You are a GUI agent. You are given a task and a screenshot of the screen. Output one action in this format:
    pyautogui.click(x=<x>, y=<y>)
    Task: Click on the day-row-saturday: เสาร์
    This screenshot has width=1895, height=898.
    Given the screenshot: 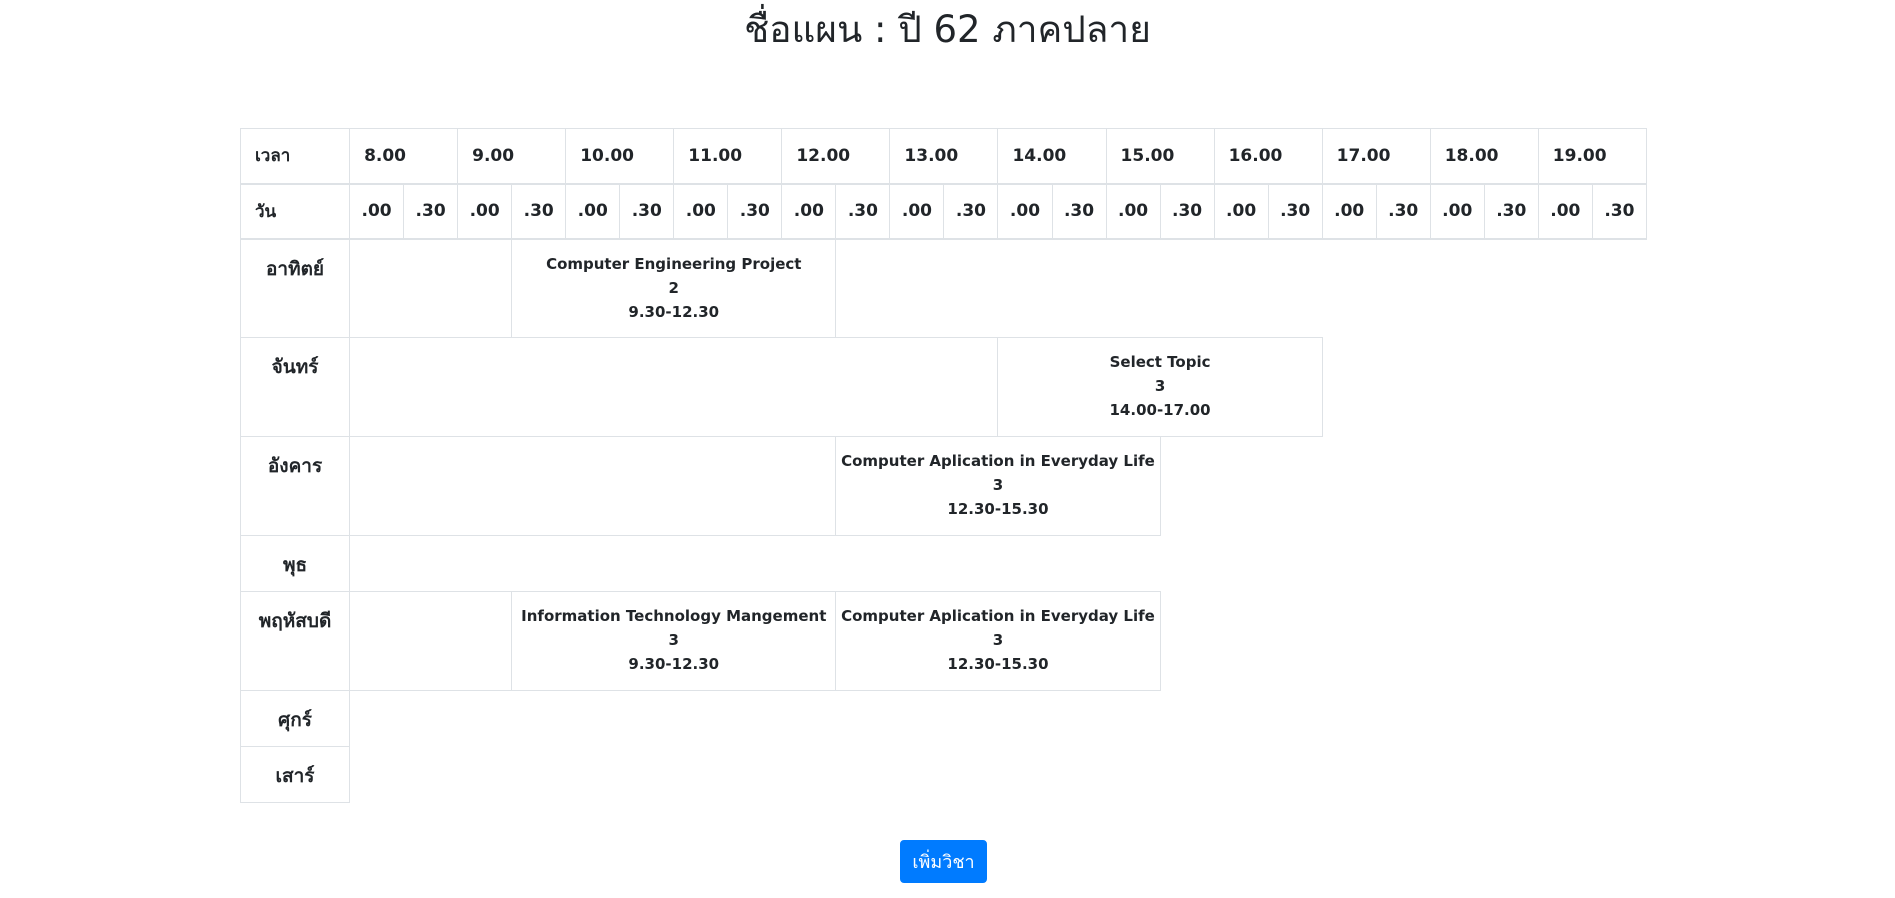 What is the action you would take?
    pyautogui.click(x=943, y=774)
    